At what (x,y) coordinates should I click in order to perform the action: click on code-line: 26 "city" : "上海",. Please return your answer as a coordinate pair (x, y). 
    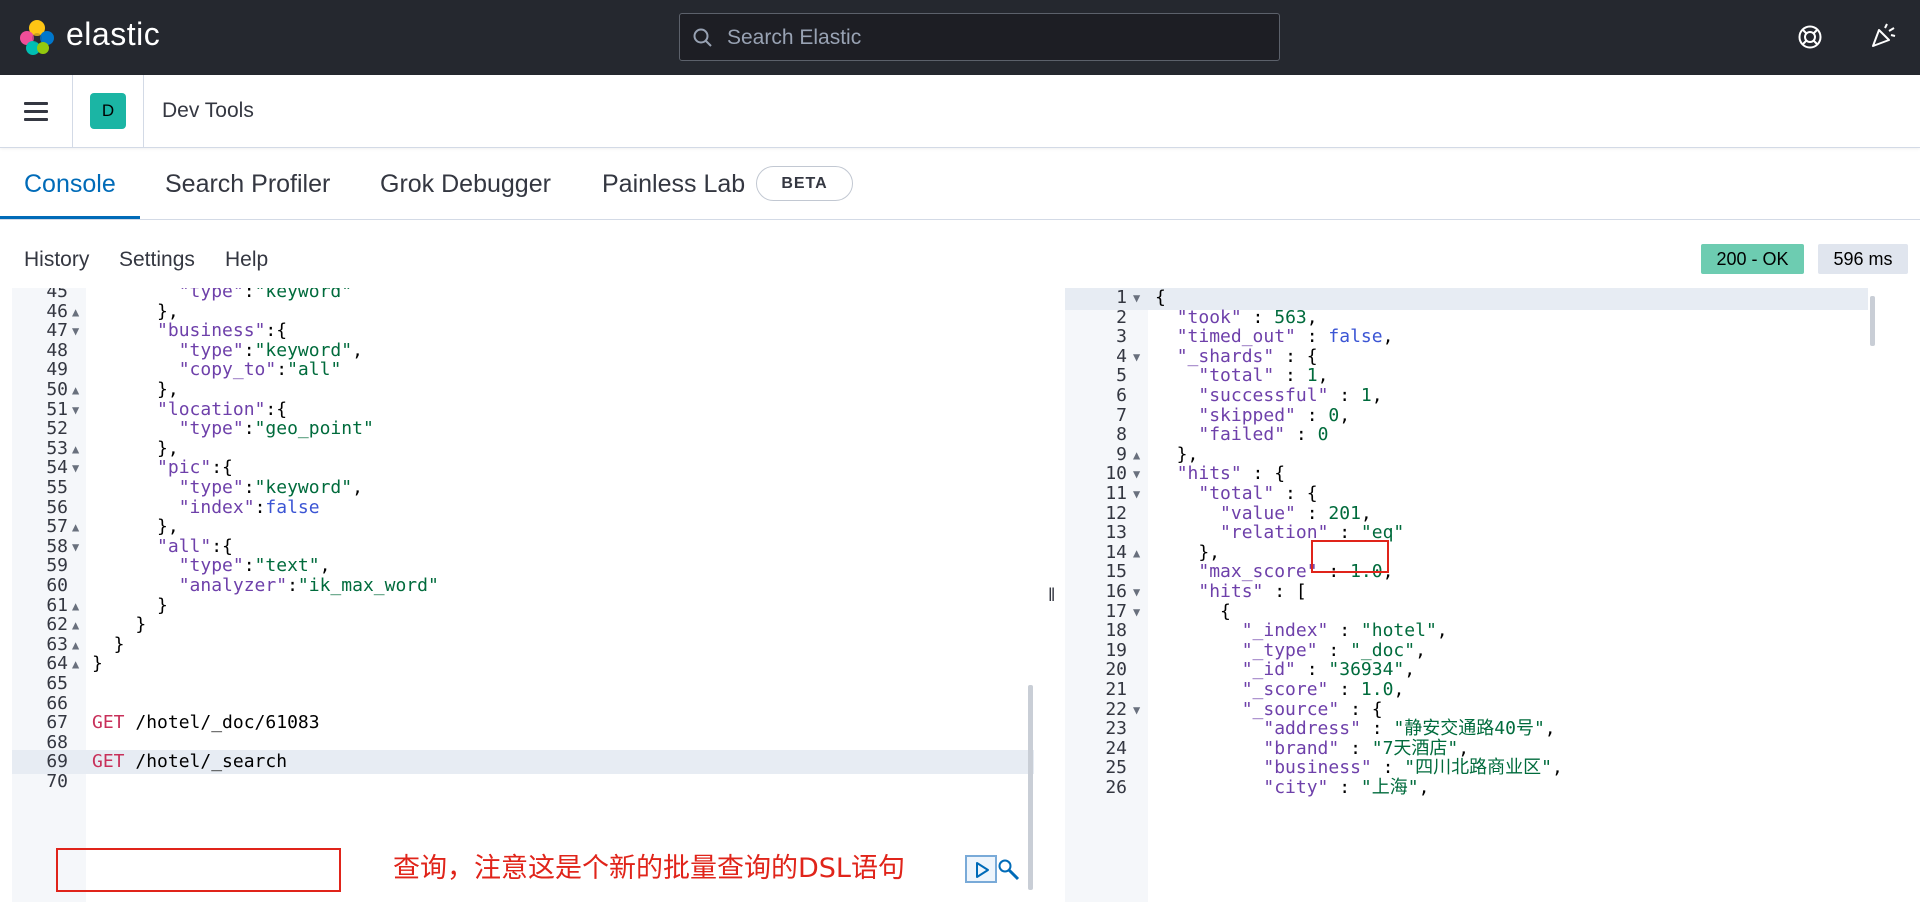
    Looking at the image, I should click on (1466, 788).